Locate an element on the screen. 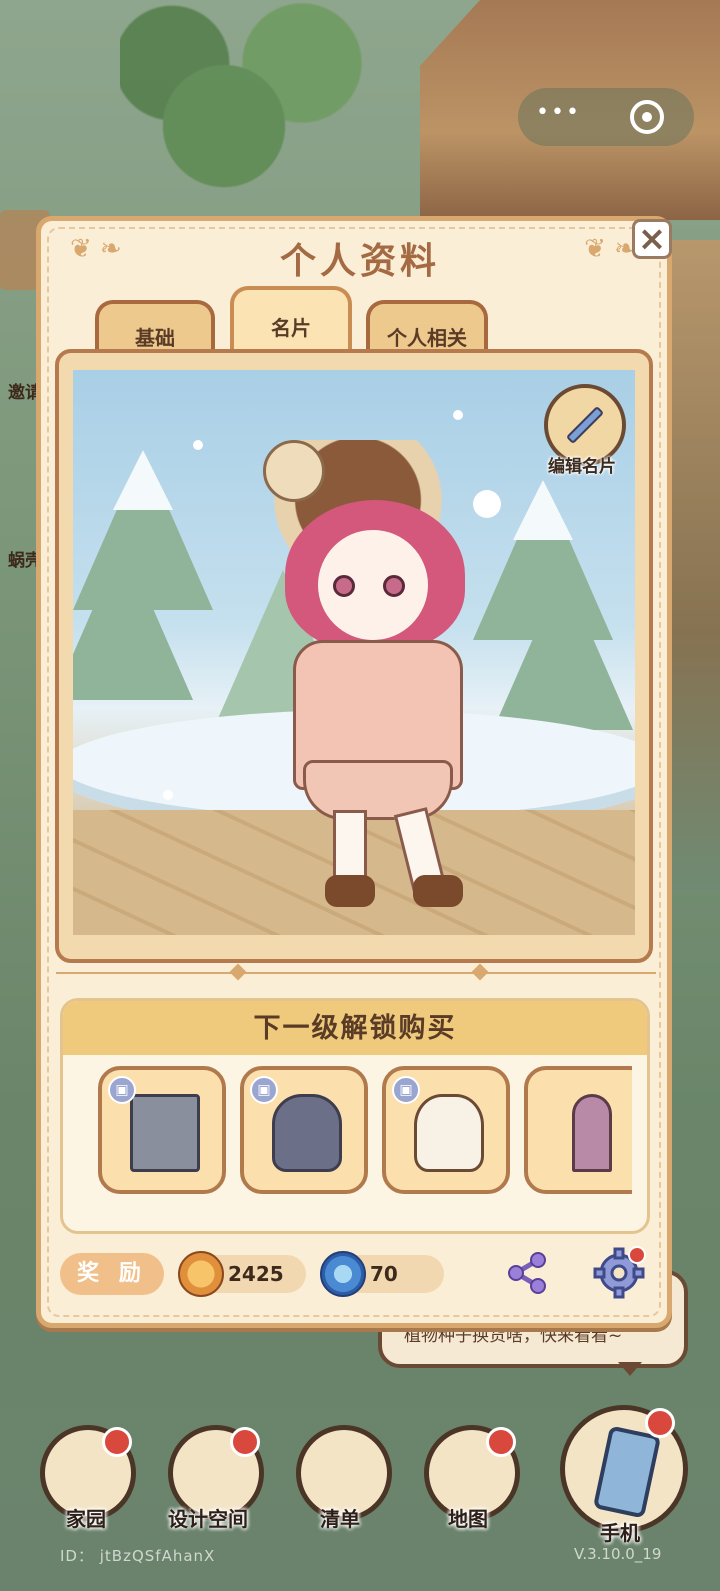  edit-namecard-label: 编辑名片 is located at coordinates (582, 464).